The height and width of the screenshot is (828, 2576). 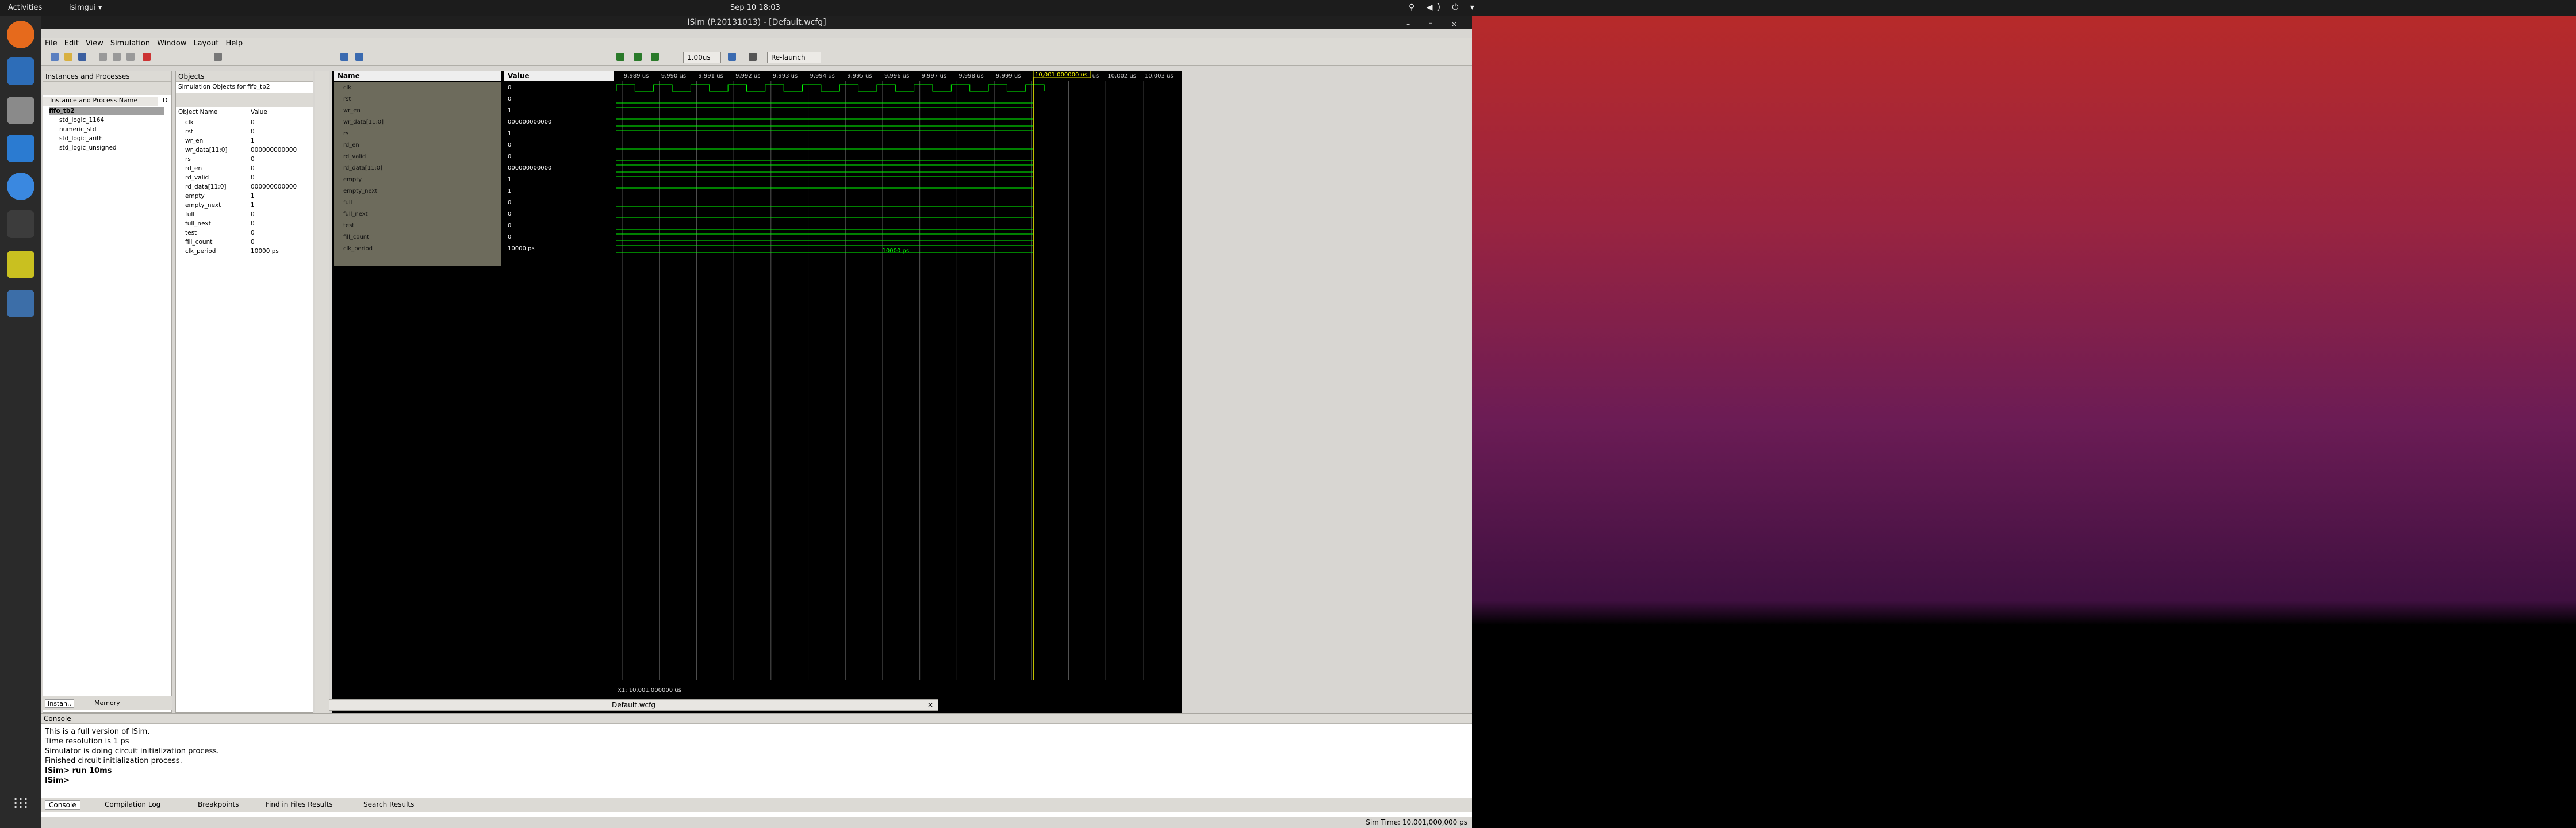 What do you see at coordinates (363, 122) in the screenshot?
I see `wave-signal-name: wr_data[11:0]` at bounding box center [363, 122].